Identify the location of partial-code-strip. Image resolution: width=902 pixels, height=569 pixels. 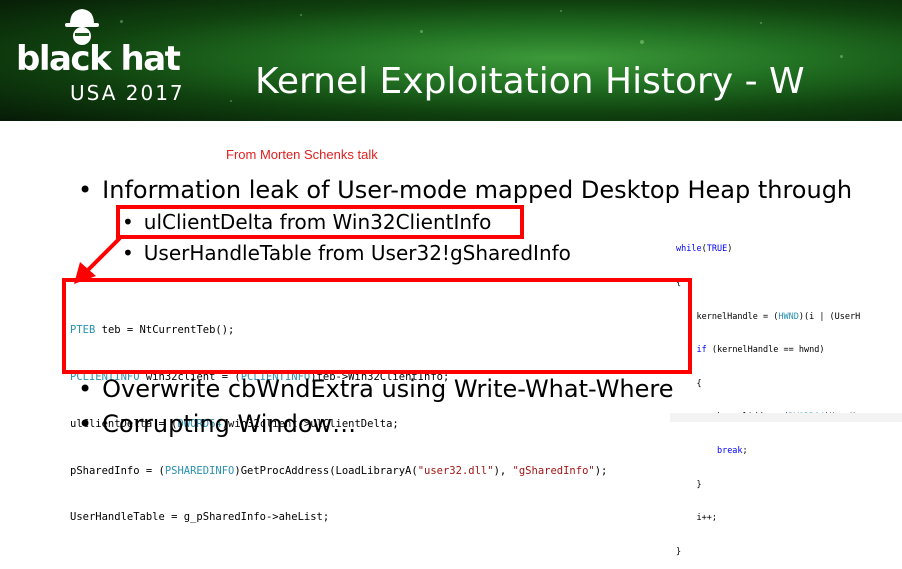
(786, 417).